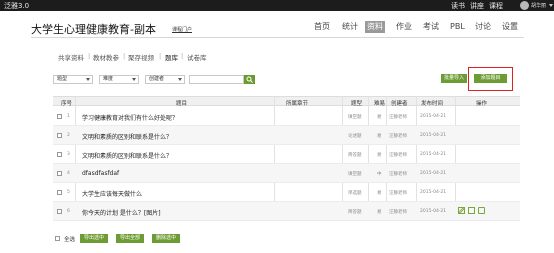 The image size is (554, 253). What do you see at coordinates (73, 79) in the screenshot?
I see `type-select: 题型` at bounding box center [73, 79].